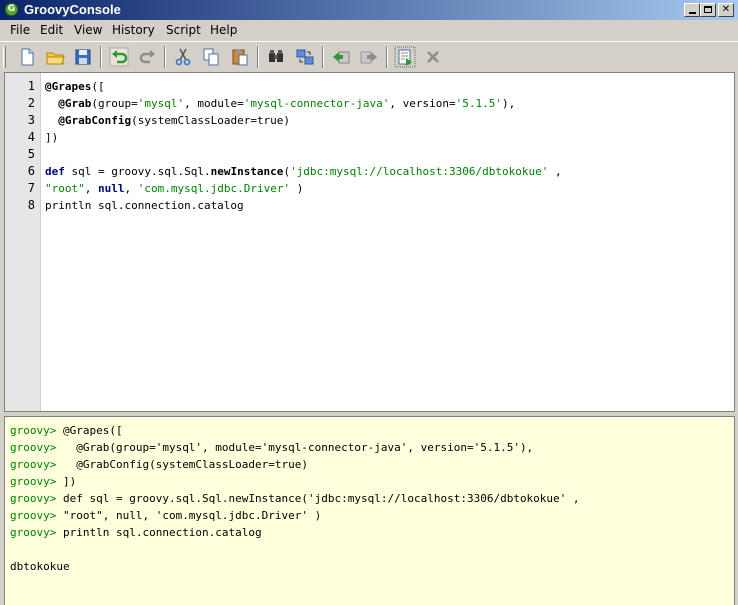  I want to click on code-token: @Grab, so click(75, 103).